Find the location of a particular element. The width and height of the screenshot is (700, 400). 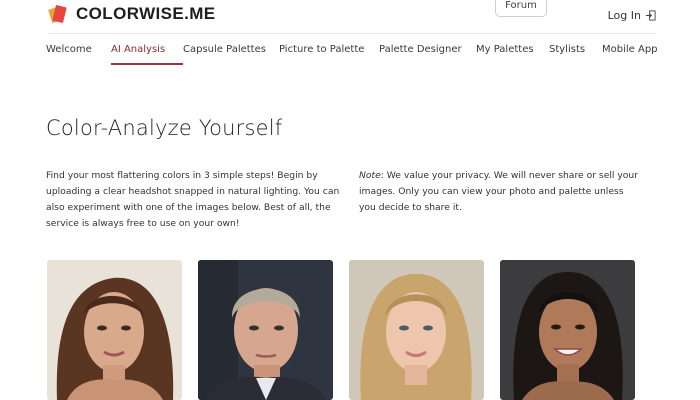

login-link: Log In is located at coordinates (632, 15).